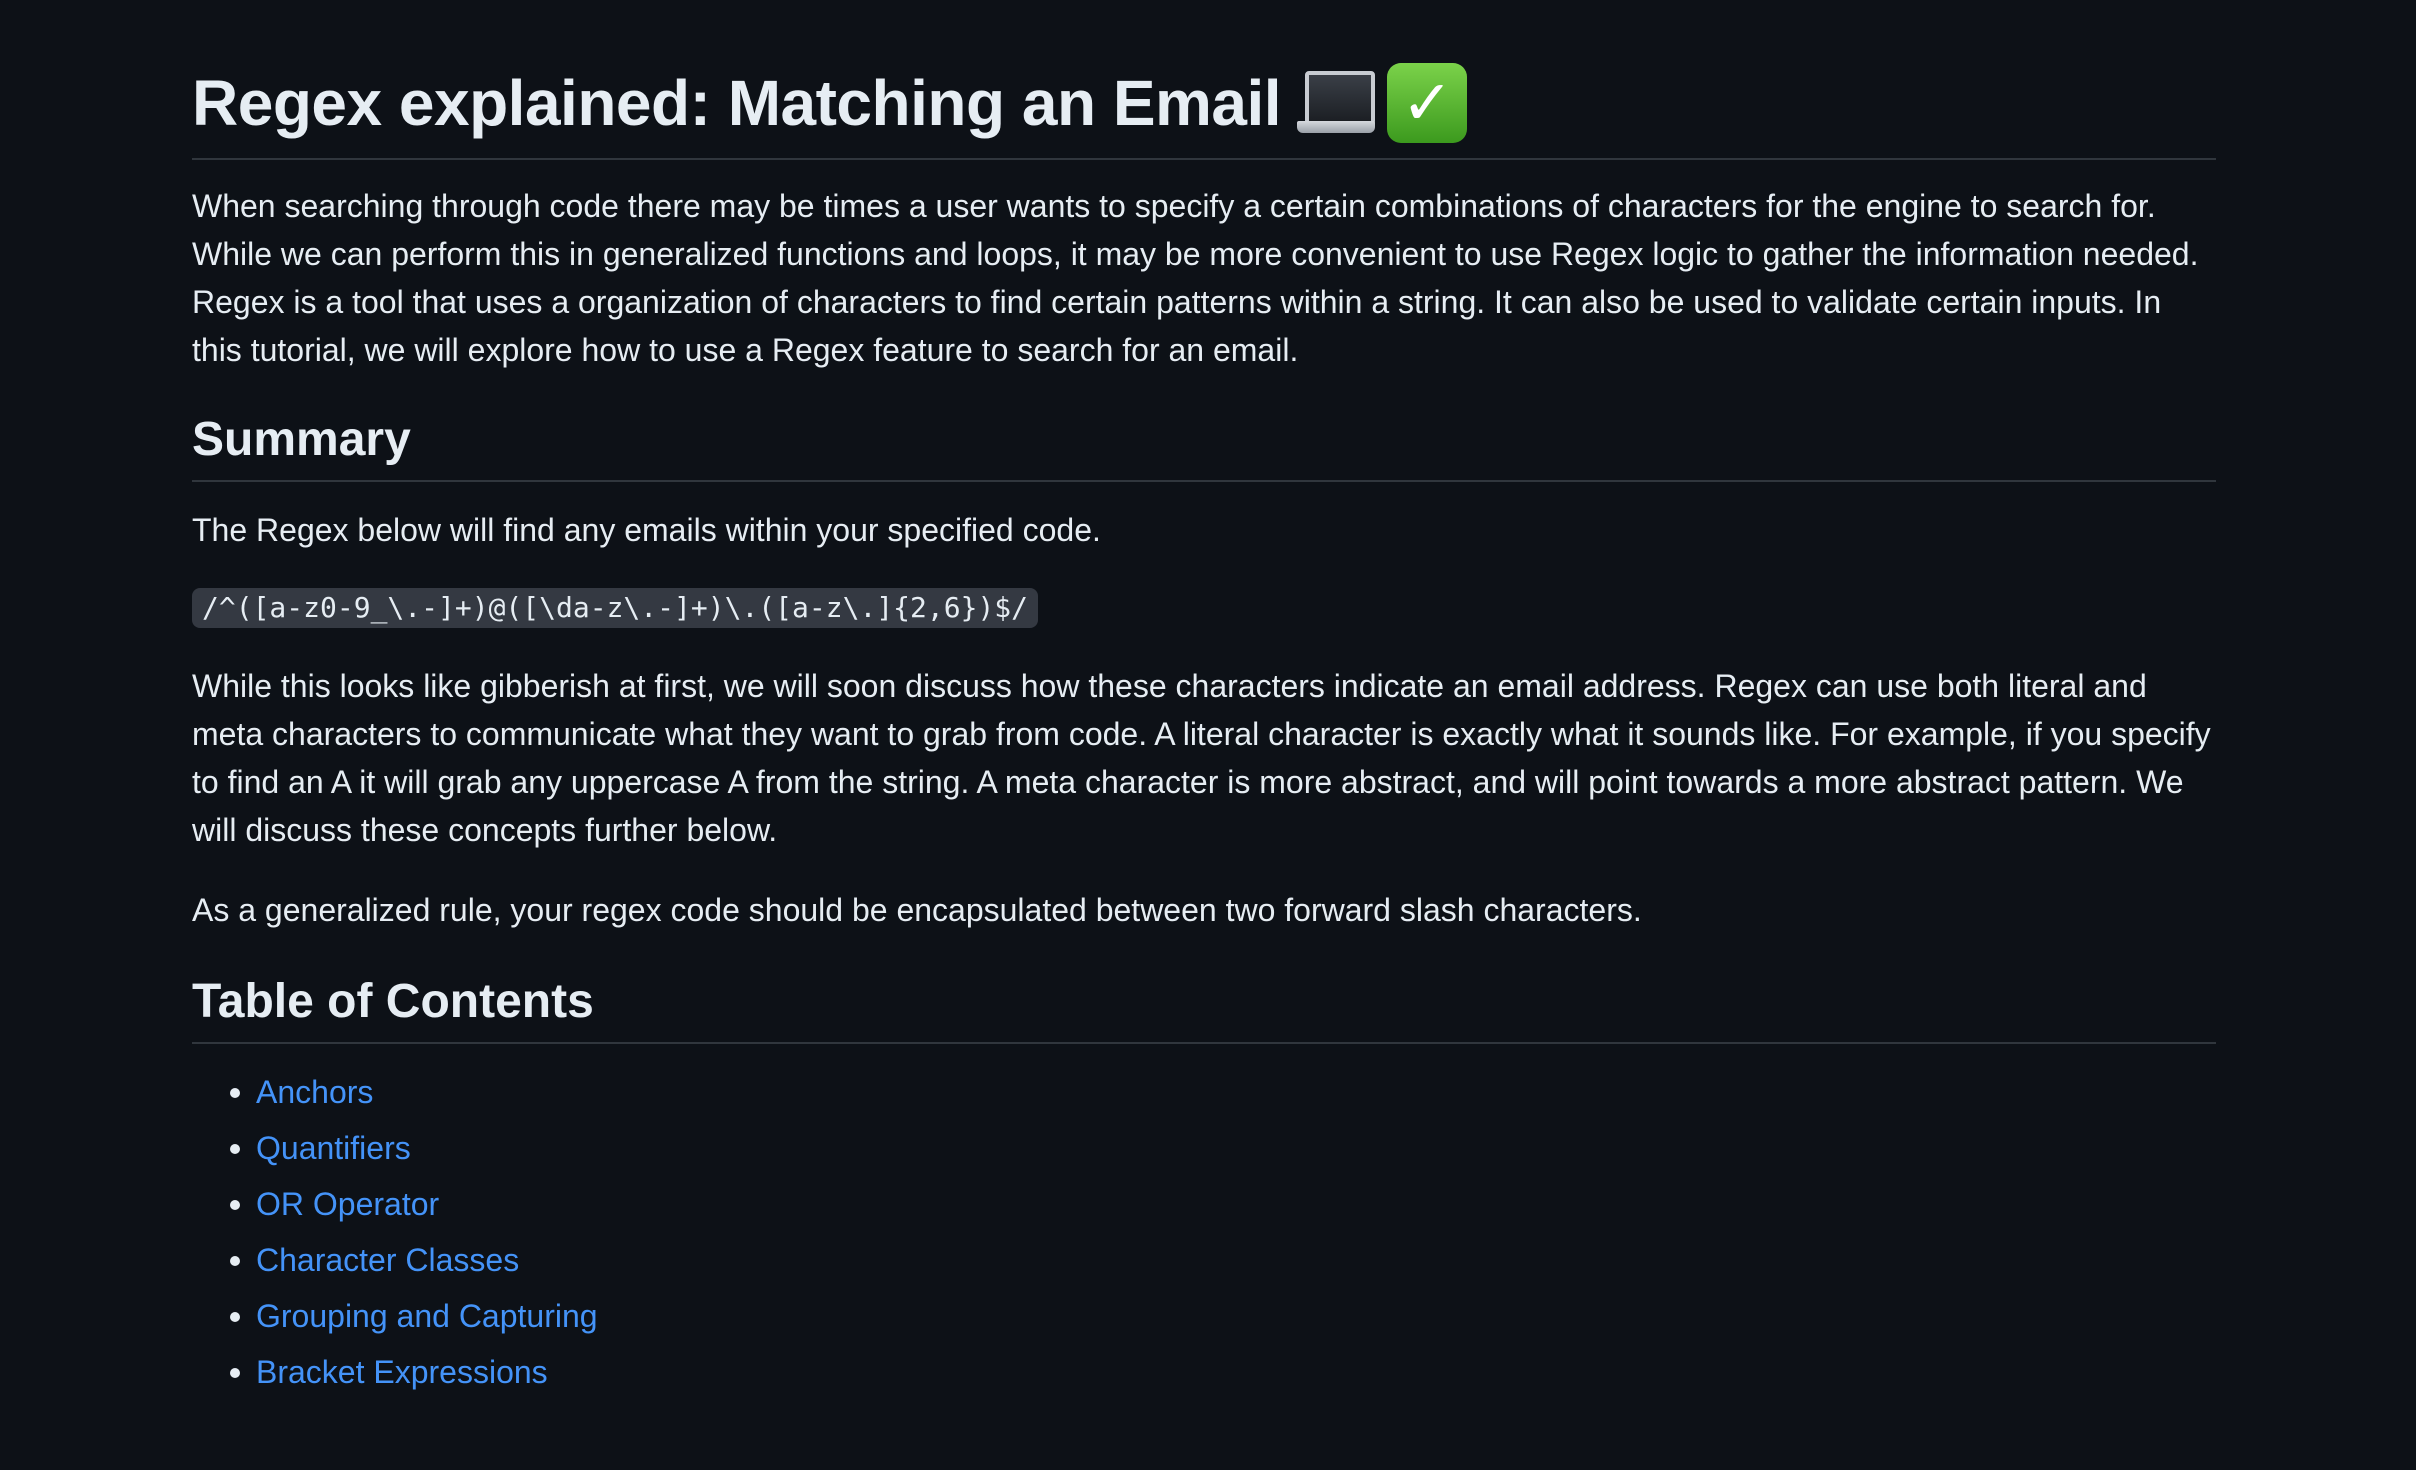  What do you see at coordinates (1336, 103) in the screenshot?
I see `laptop-icon` at bounding box center [1336, 103].